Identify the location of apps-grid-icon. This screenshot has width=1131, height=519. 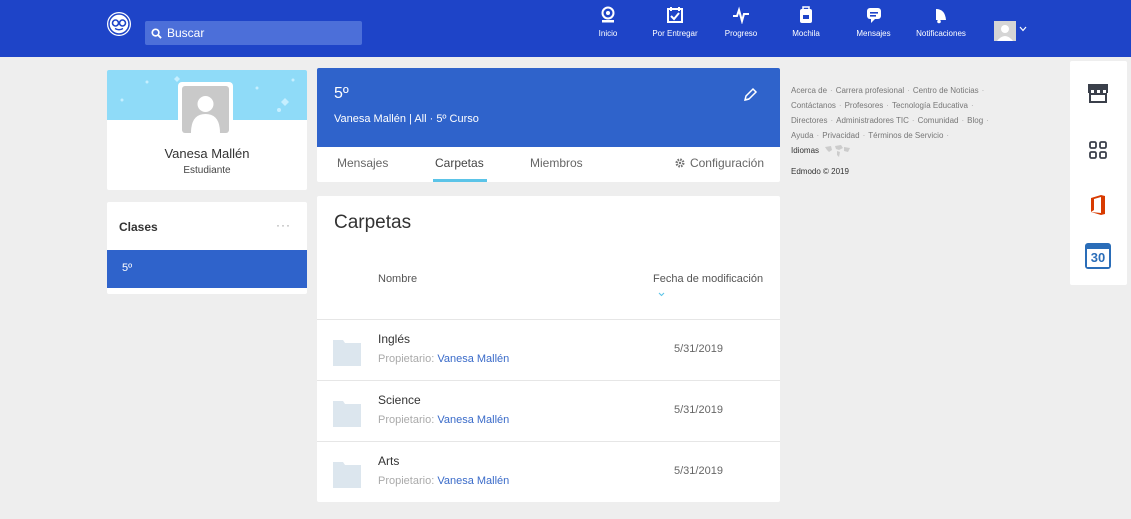
(1098, 150).